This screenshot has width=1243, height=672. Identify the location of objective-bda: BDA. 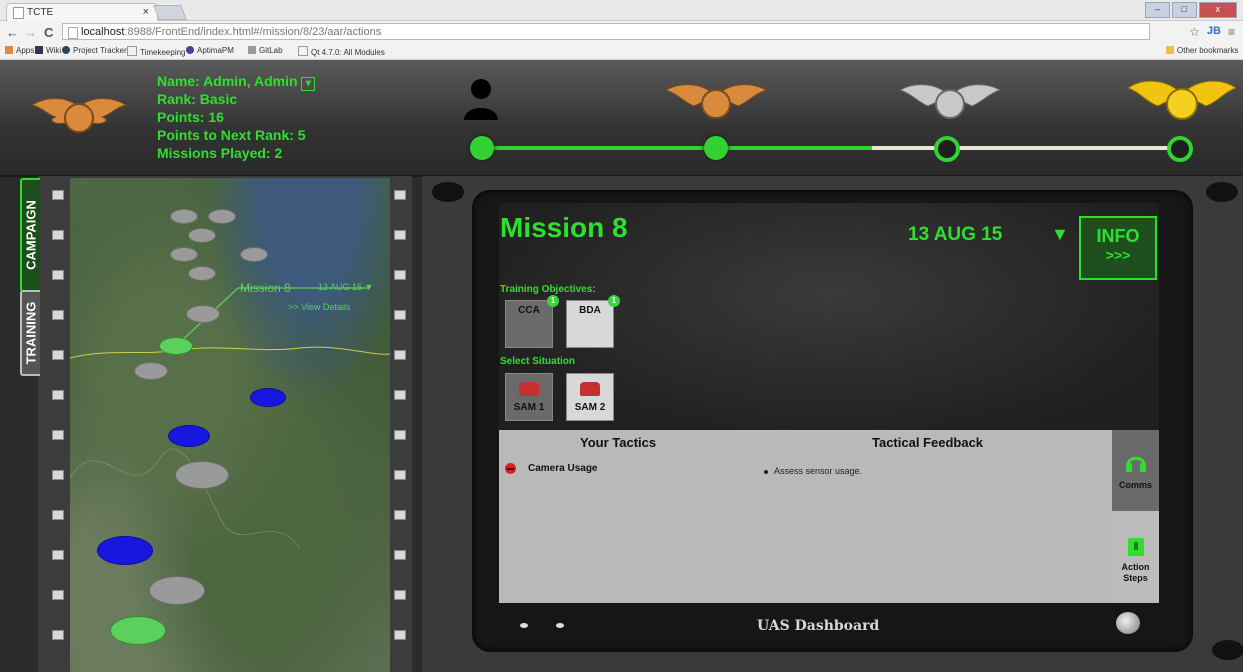
(590, 324).